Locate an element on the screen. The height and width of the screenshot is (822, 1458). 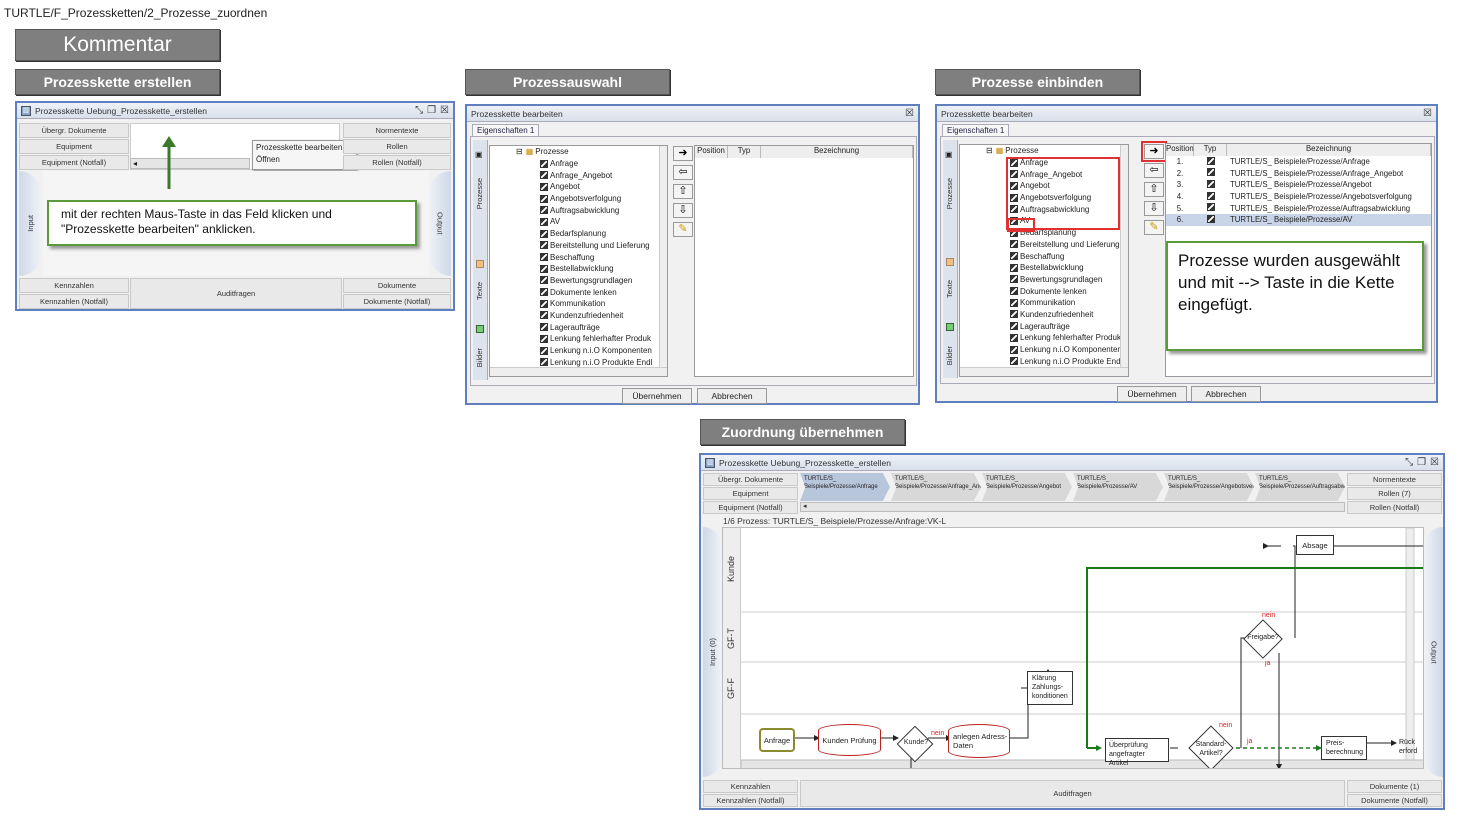
tab-eigenschaften: Eigenschaften 1 is located at coordinates (506, 130).